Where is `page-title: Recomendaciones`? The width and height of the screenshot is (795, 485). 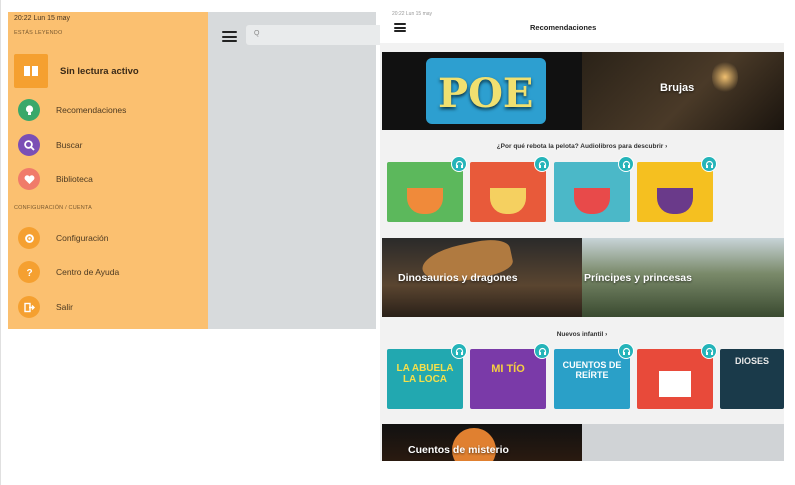 page-title: Recomendaciones is located at coordinates (563, 27).